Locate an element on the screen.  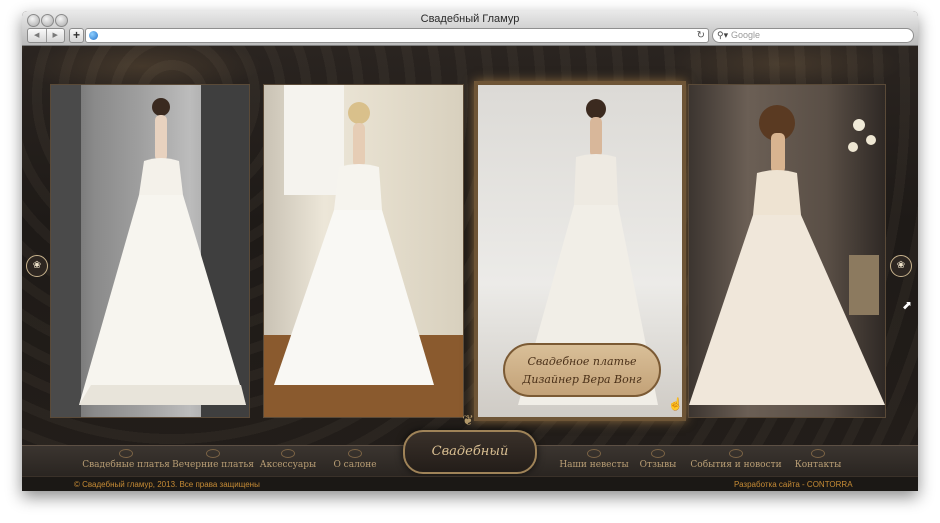
nav-item-contacts: Контакты is located at coordinates (818, 459).